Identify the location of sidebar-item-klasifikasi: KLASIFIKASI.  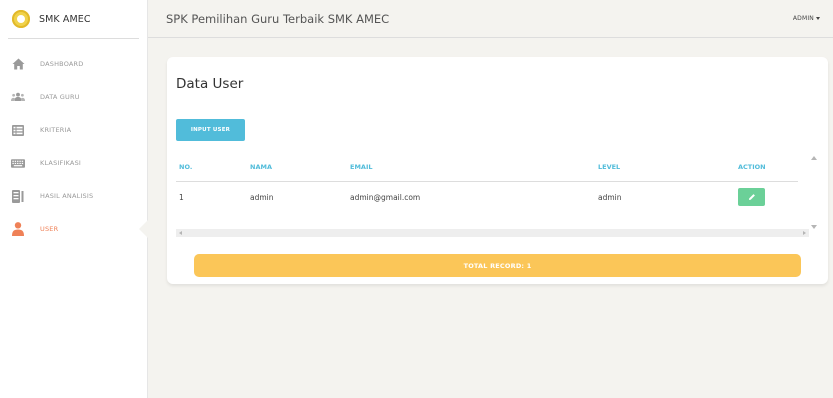
(73, 163).